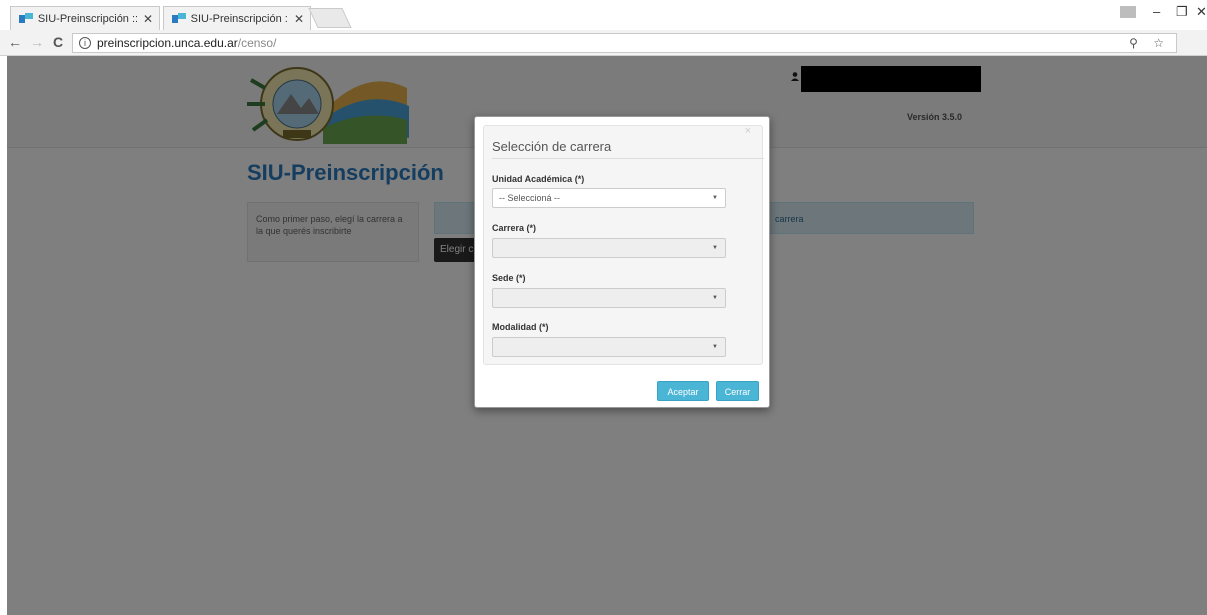  I want to click on forward-icon: →, so click(37, 42).